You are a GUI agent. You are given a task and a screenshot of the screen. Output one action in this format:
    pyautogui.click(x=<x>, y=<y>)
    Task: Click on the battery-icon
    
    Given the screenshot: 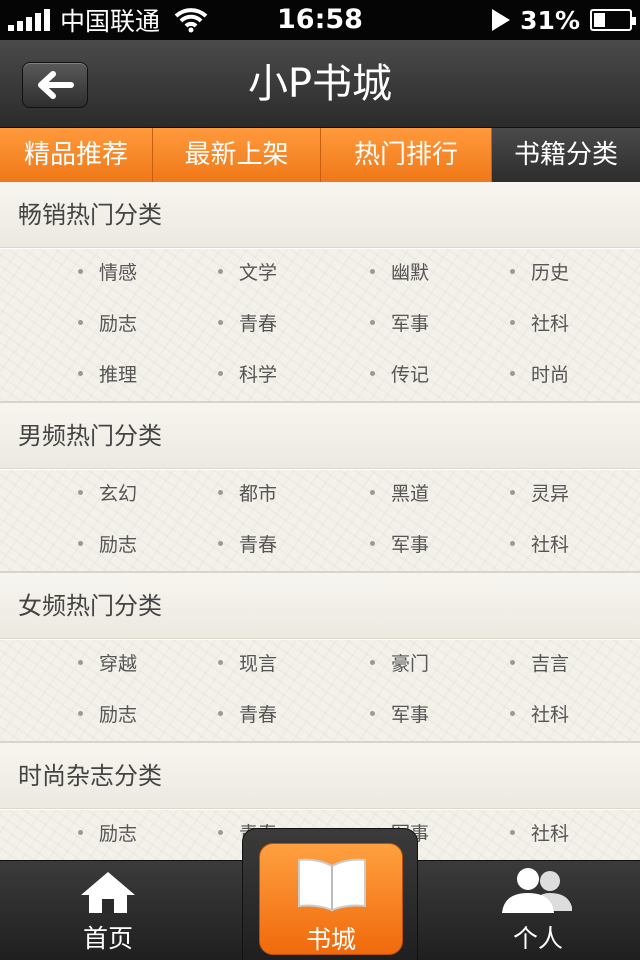 What is the action you would take?
    pyautogui.click(x=613, y=20)
    